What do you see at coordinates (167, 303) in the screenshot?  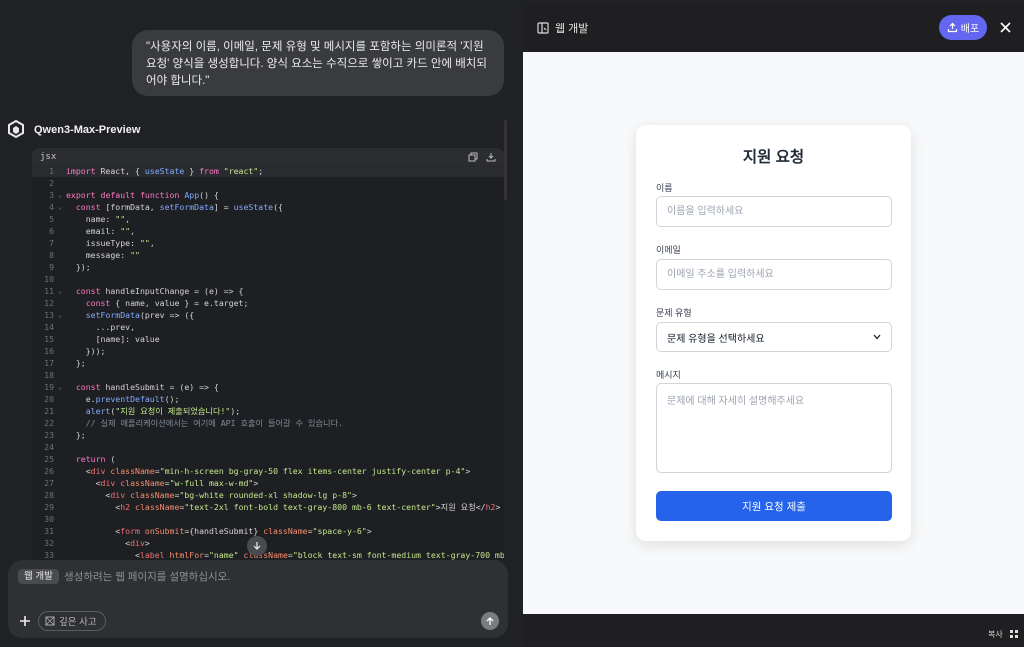 I see `code-text: const { name, value } = e.target;` at bounding box center [167, 303].